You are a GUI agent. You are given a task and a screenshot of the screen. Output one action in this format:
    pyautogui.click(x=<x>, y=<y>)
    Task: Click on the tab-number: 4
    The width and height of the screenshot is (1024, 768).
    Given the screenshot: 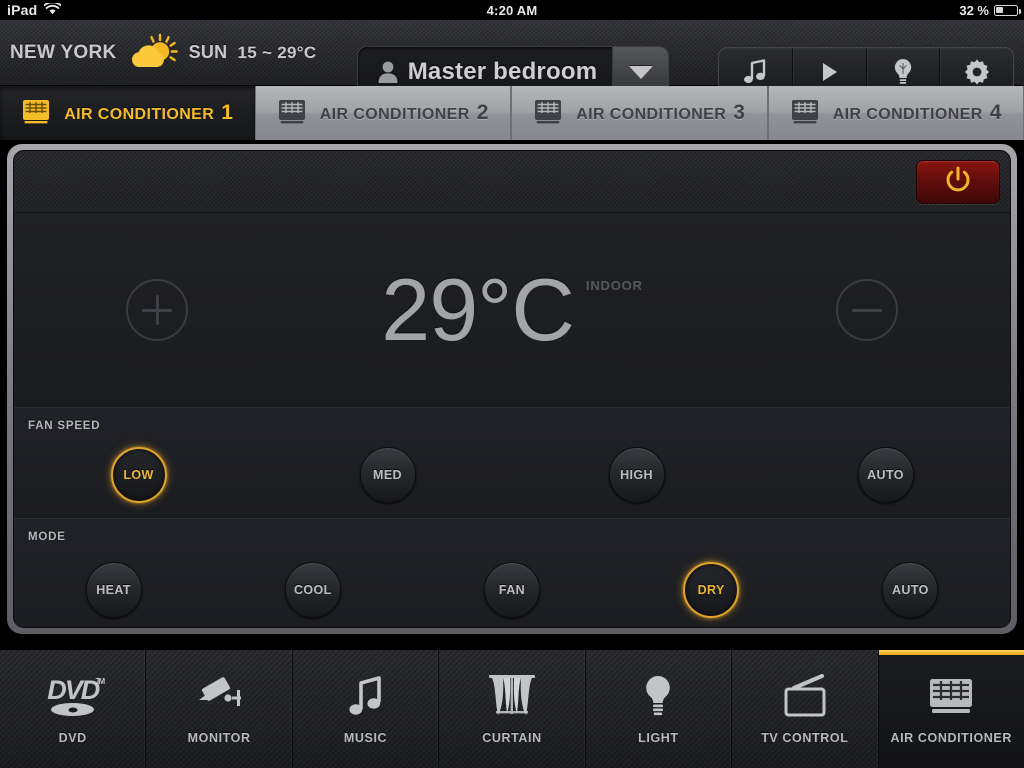 What is the action you would take?
    pyautogui.click(x=995, y=112)
    